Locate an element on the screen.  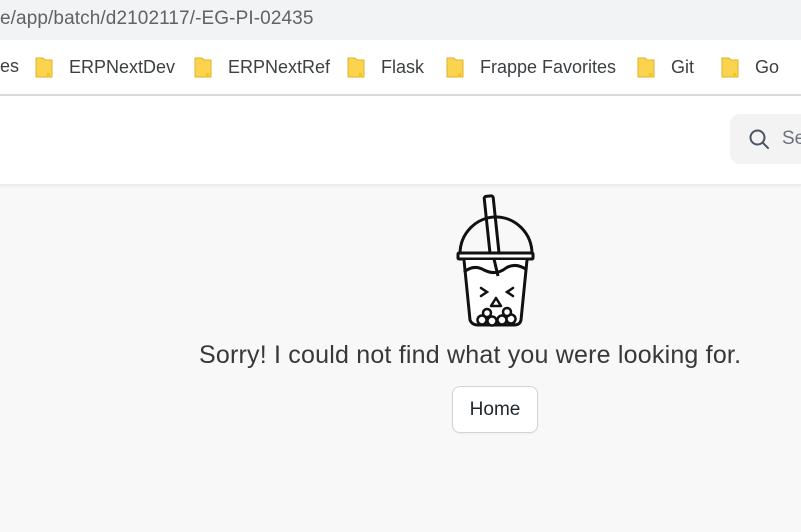
bookmark-erpnextref: ERPNextRef is located at coordinates (262, 67).